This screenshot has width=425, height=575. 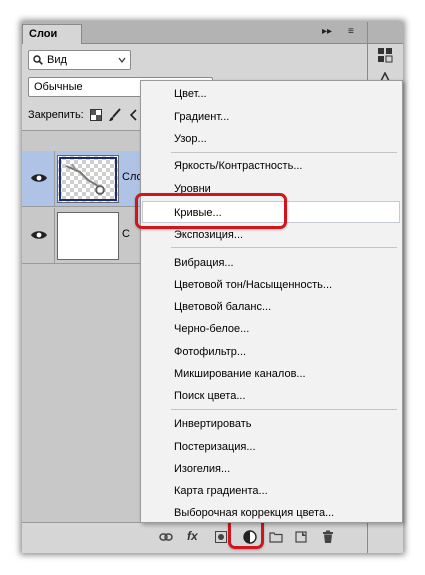 I want to click on panel-tabbar: Слои ▸▸ ≡, so click(x=194, y=33).